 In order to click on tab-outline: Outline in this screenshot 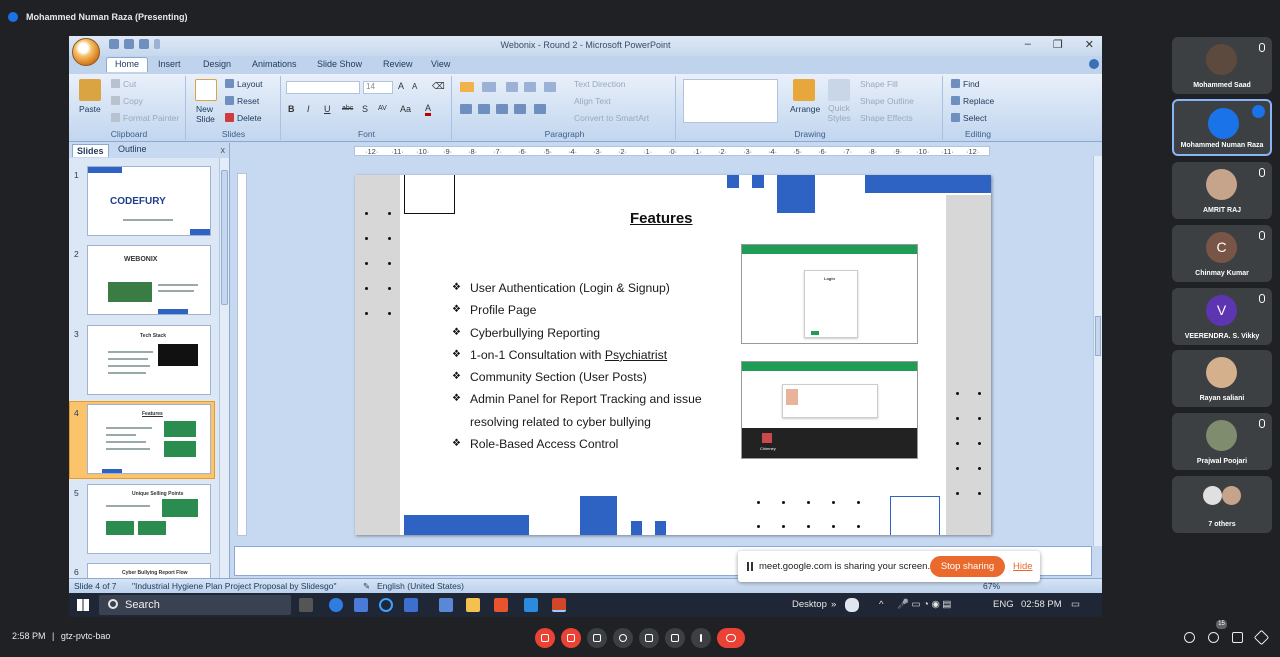, I will do `click(132, 149)`.